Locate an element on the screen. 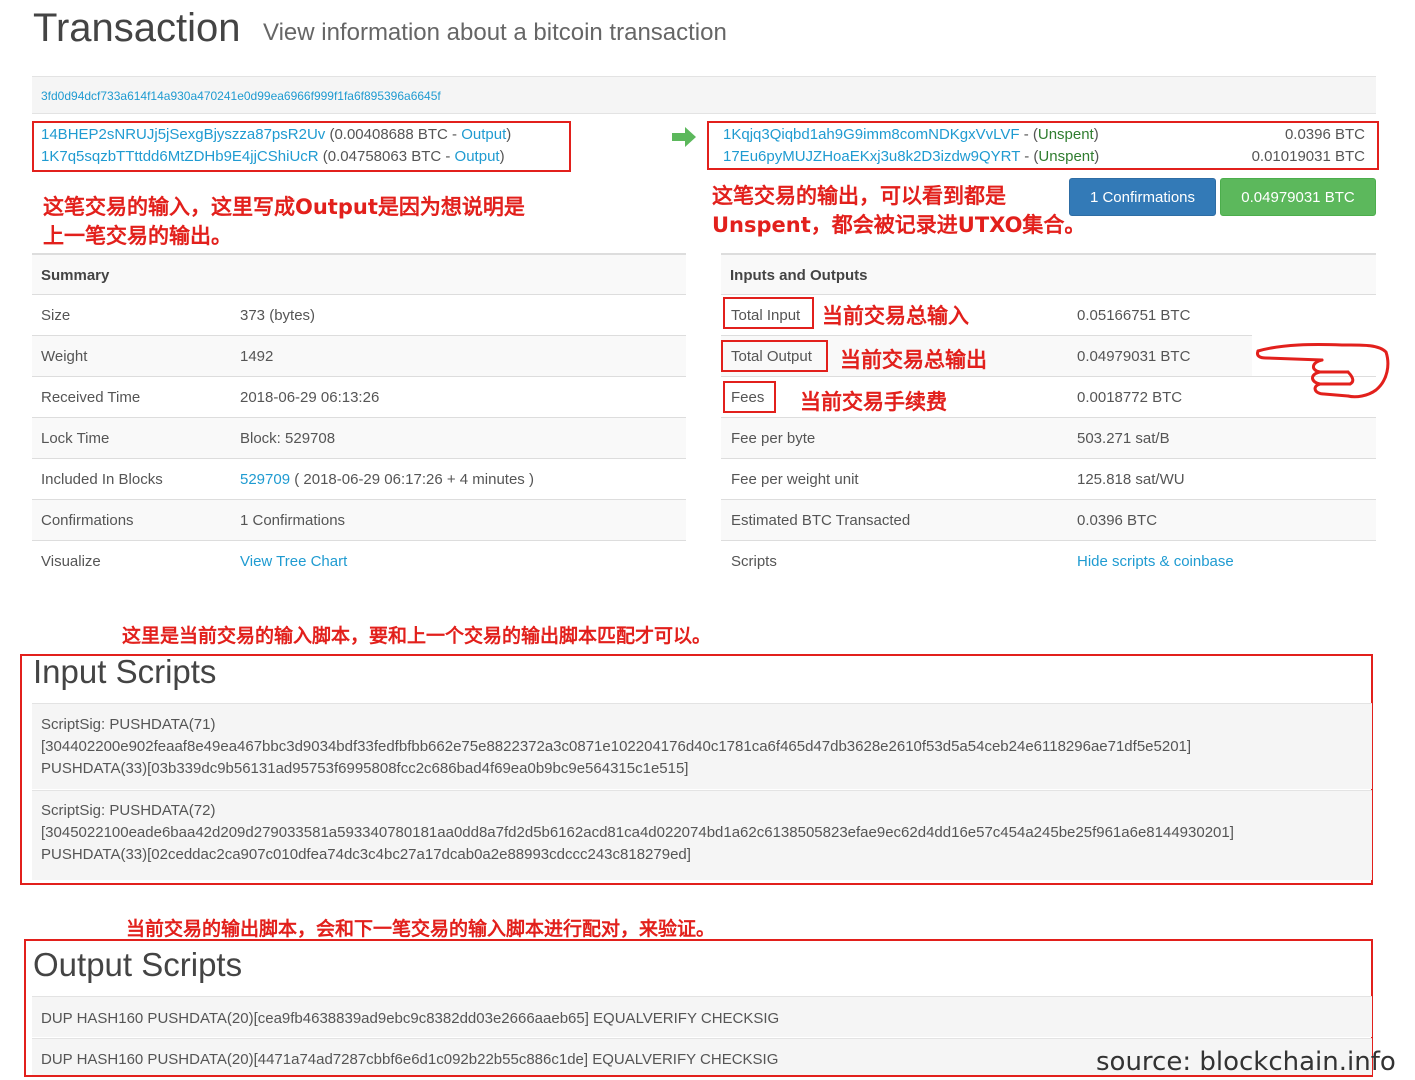  table-row: Visualize View Tree Chart is located at coordinates (359, 560).